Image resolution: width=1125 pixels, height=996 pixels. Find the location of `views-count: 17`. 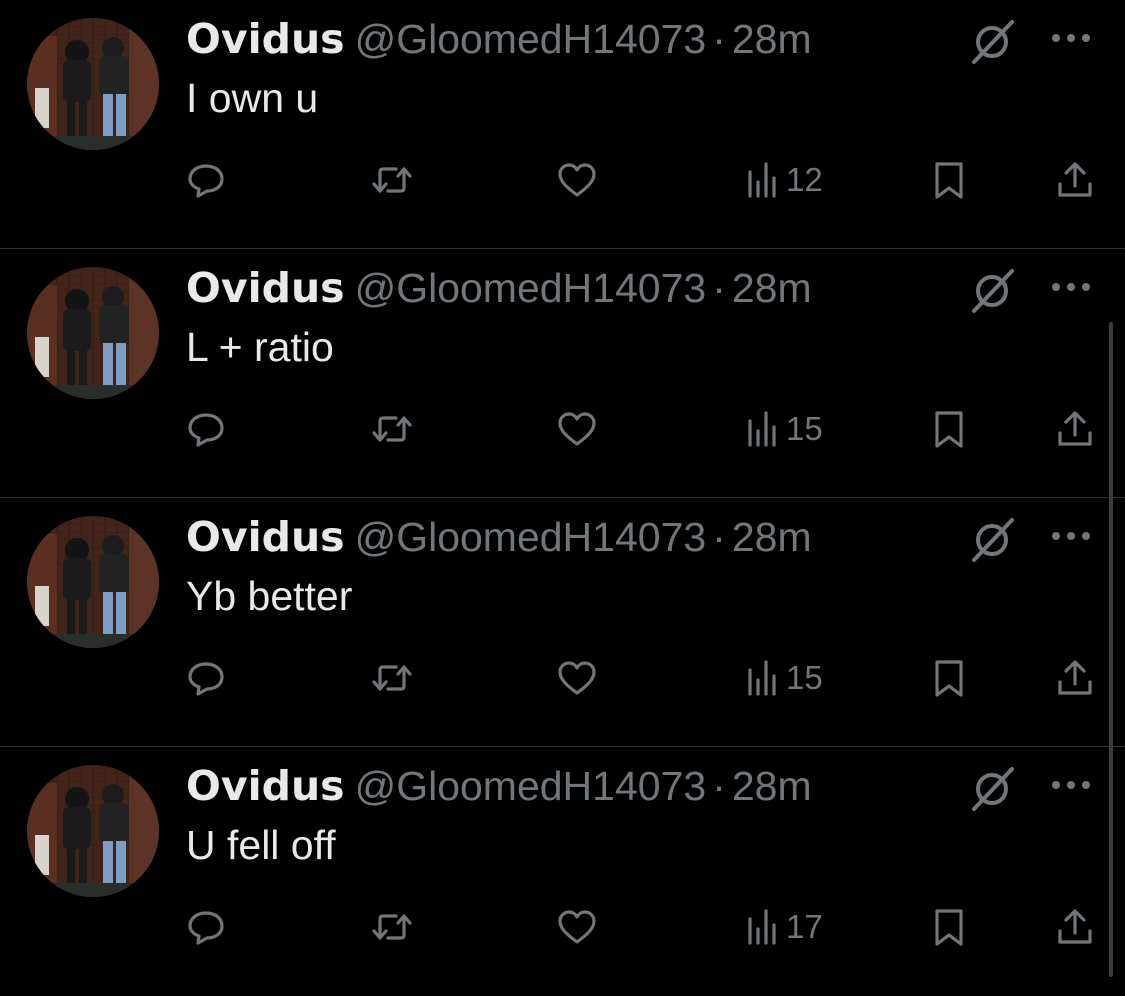

views-count: 17 is located at coordinates (804, 926).